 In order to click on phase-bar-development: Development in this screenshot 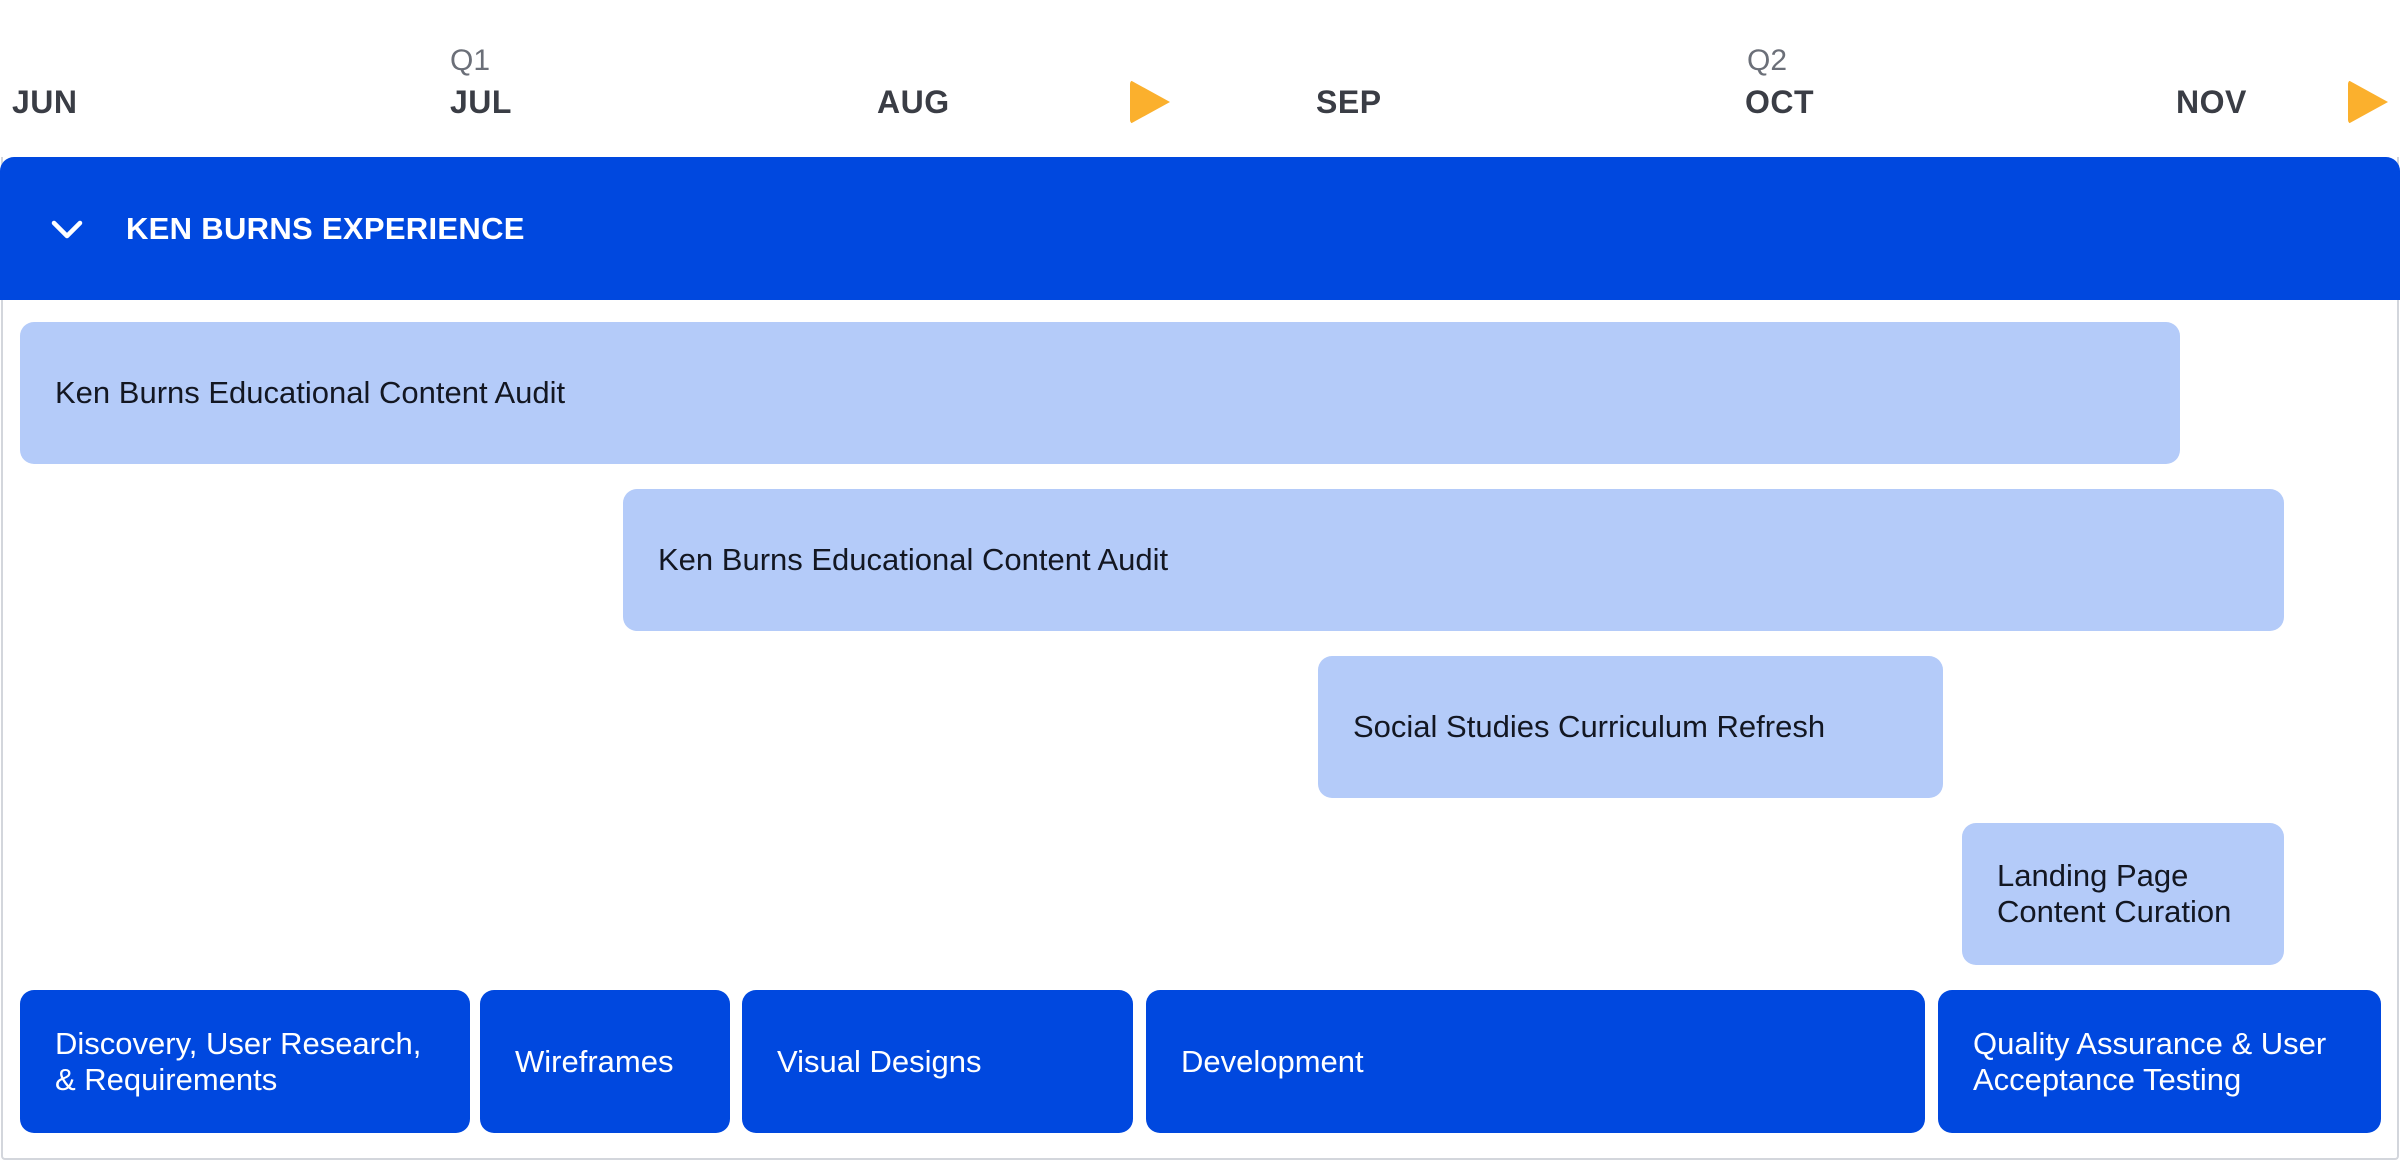, I will do `click(1535, 1061)`.